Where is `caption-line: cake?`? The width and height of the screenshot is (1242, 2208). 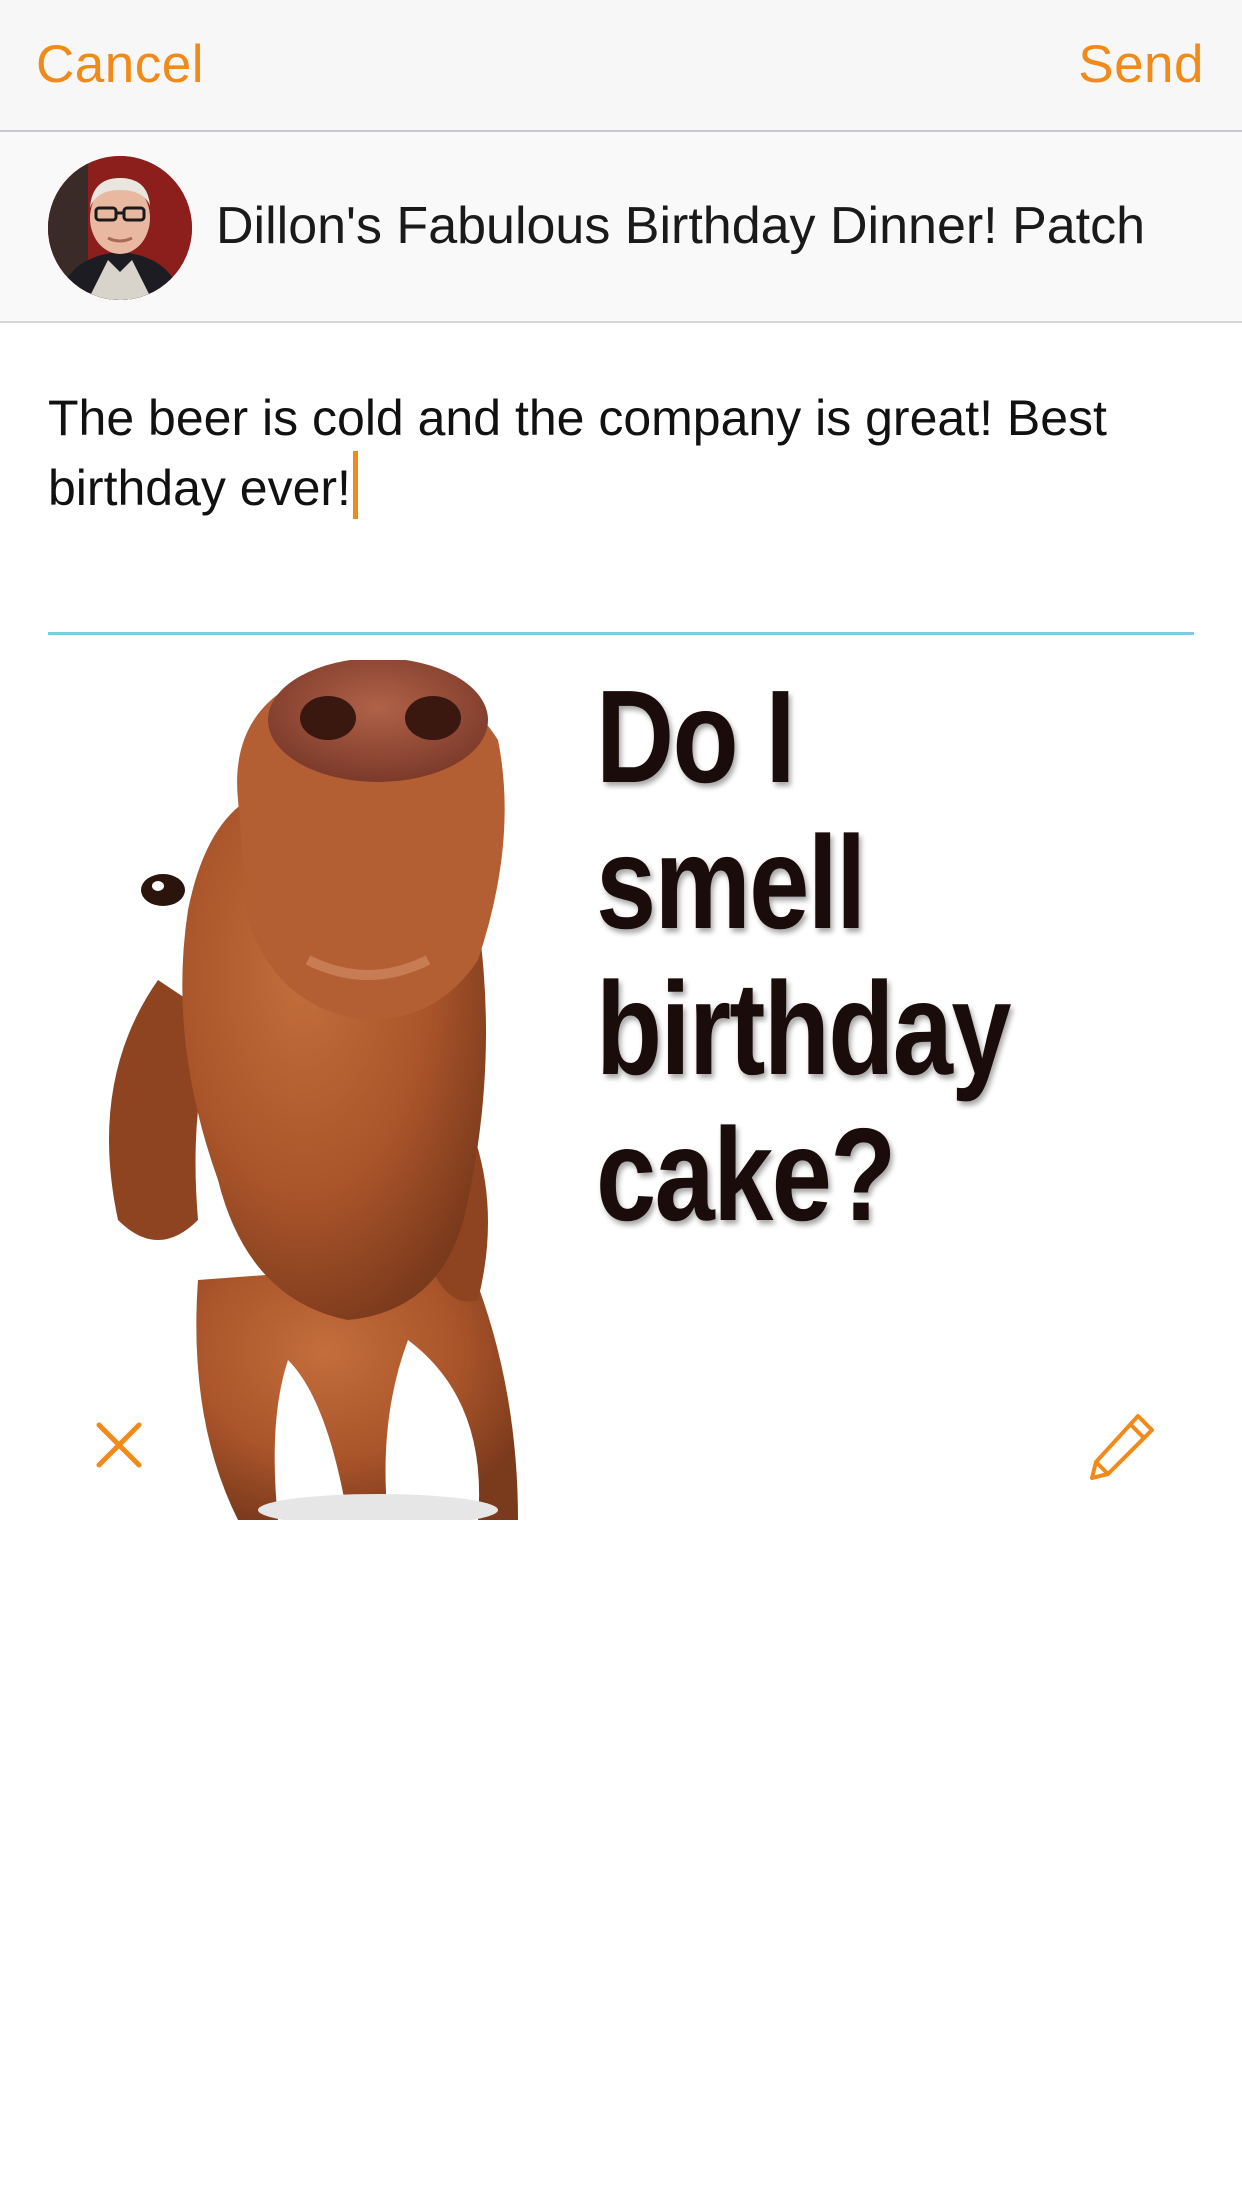 caption-line: cake? is located at coordinates (746, 1174).